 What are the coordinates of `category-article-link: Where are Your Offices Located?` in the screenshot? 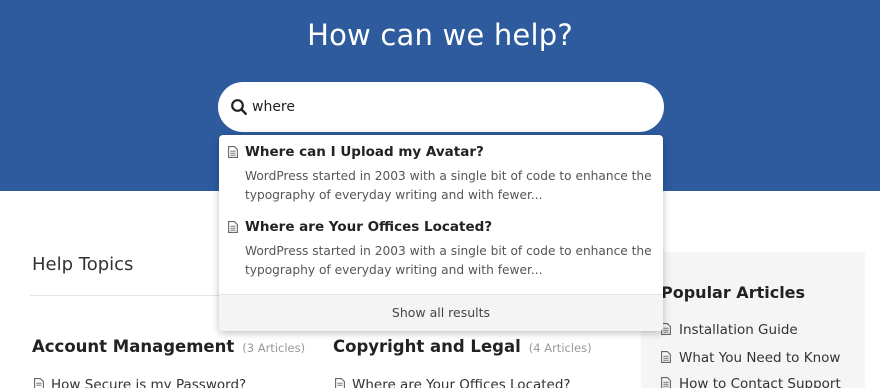 It's located at (453, 382).